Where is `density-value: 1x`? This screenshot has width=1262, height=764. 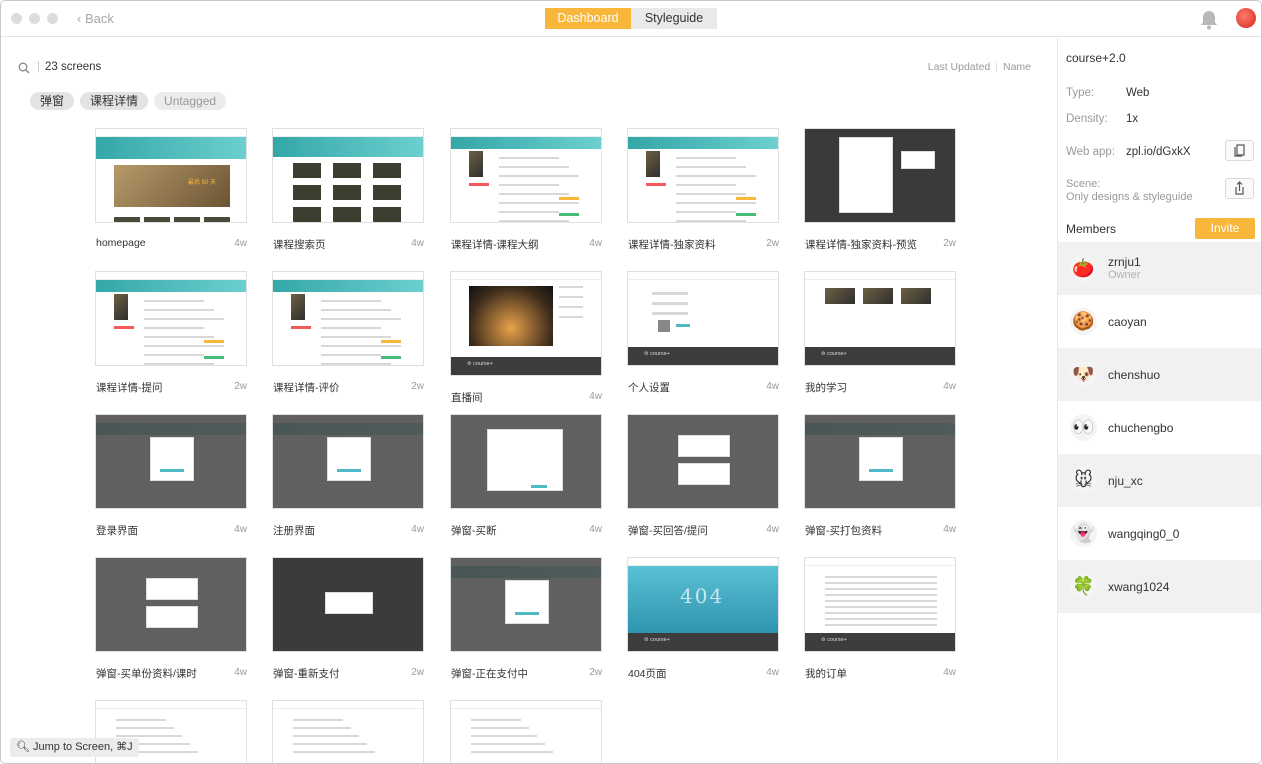 density-value: 1x is located at coordinates (1132, 119).